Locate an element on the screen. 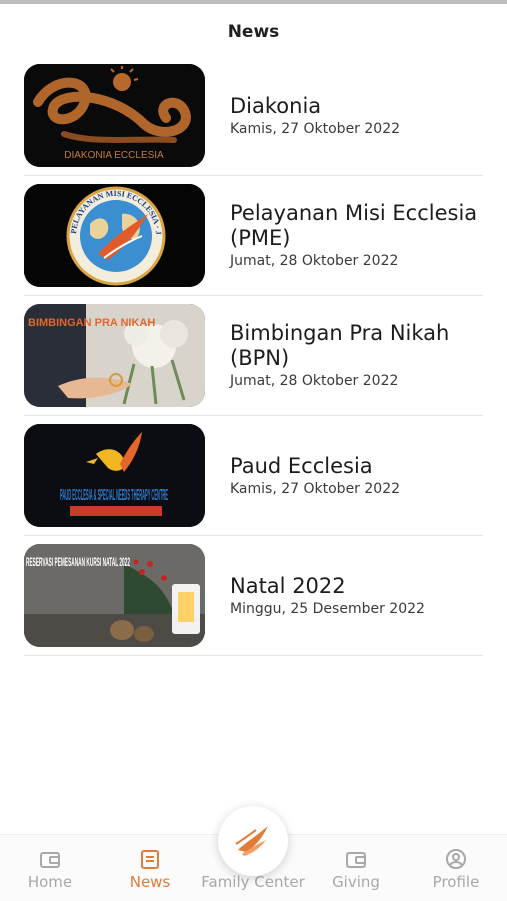 Image resolution: width=507 pixels, height=901 pixels. news-thumbnail: PELAYANAN MISI ECCLESIA · JAKARTA is located at coordinates (114, 235).